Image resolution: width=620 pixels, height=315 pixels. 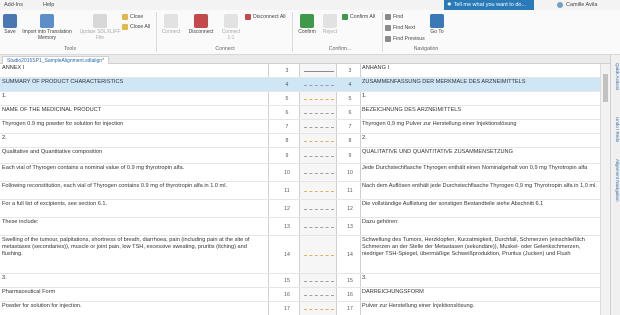 I want to click on find-button: Find, so click(x=394, y=17).